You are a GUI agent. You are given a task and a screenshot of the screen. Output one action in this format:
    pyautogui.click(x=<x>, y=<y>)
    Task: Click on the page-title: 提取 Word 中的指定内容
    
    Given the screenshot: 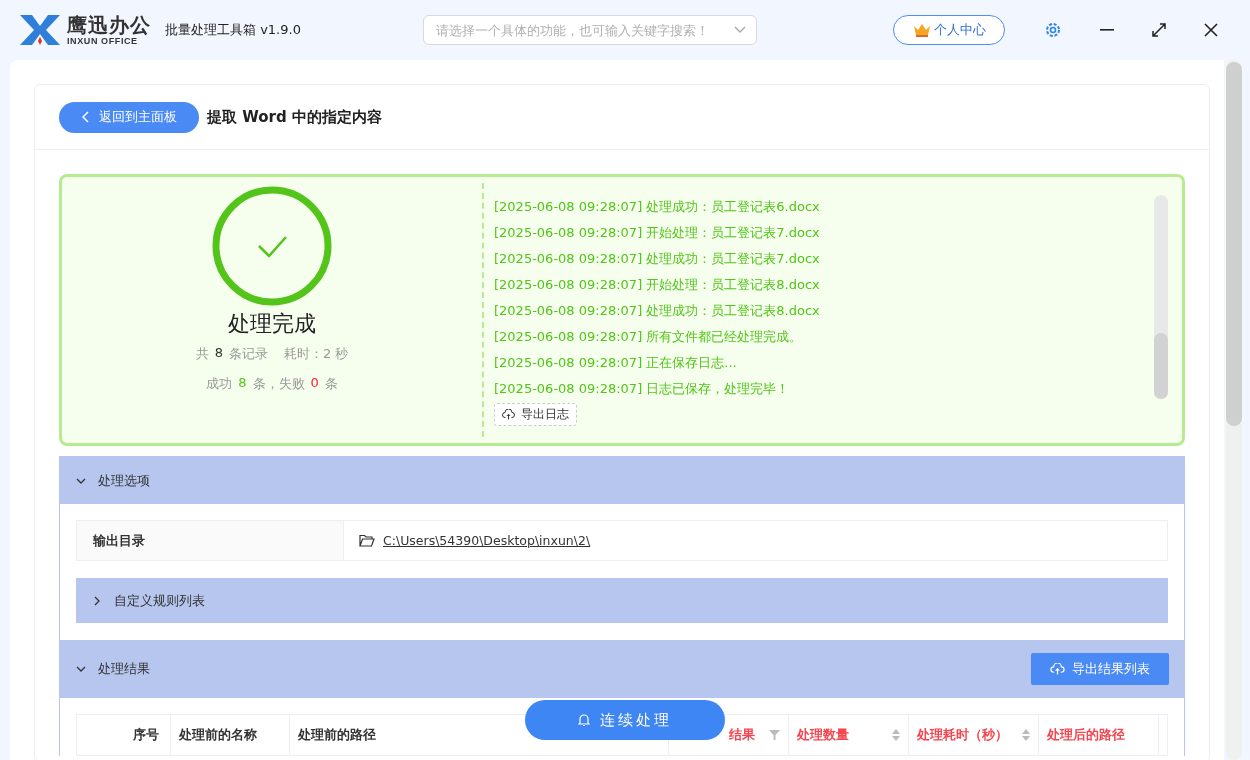 What is the action you would take?
    pyautogui.click(x=294, y=117)
    